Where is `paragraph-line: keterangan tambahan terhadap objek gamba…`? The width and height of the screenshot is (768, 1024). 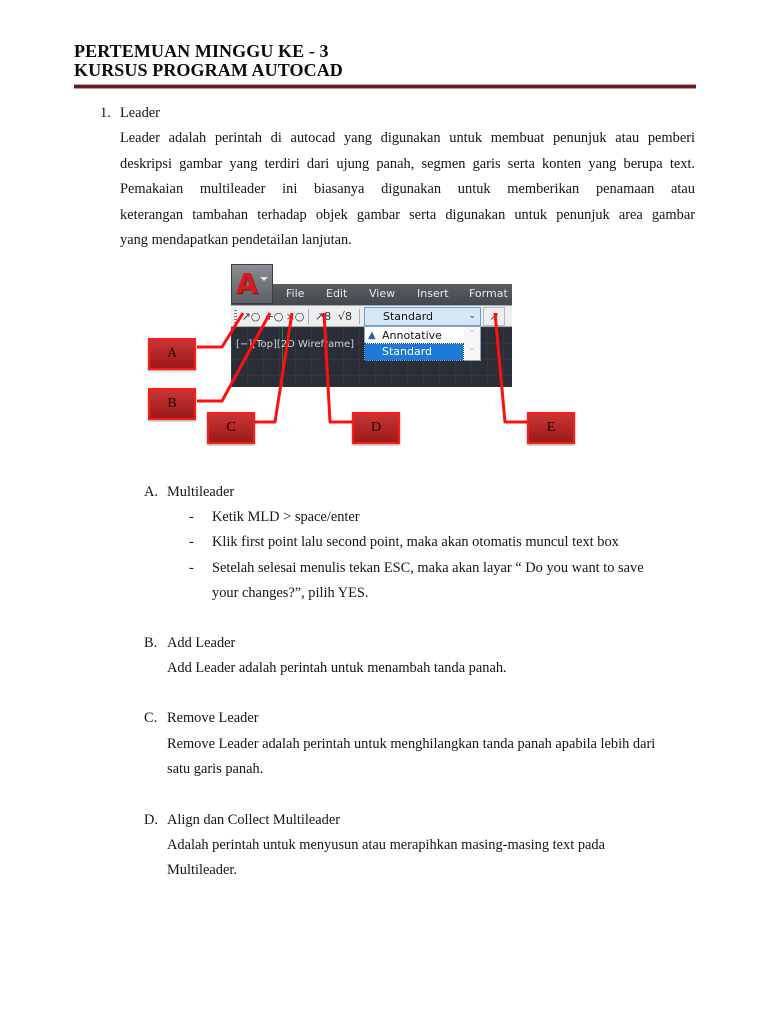
paragraph-line: keterangan tambahan terhadap objek gamba… is located at coordinates (407, 214).